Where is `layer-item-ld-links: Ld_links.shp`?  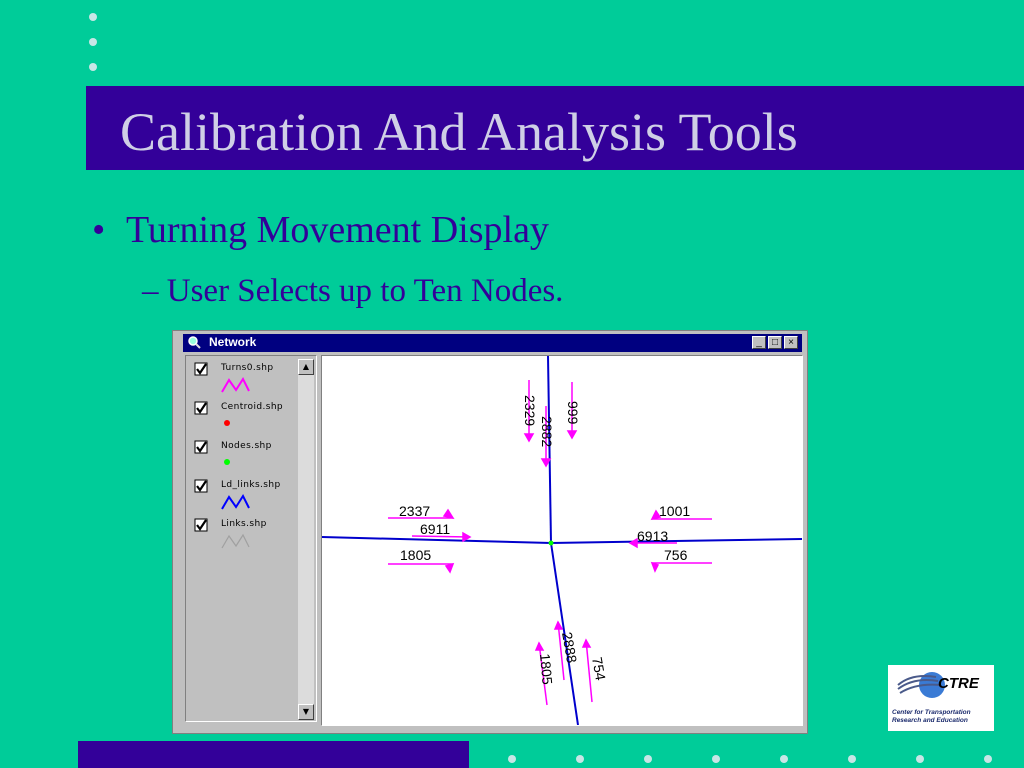 layer-item-ld-links: Ld_links.shp is located at coordinates (244, 497).